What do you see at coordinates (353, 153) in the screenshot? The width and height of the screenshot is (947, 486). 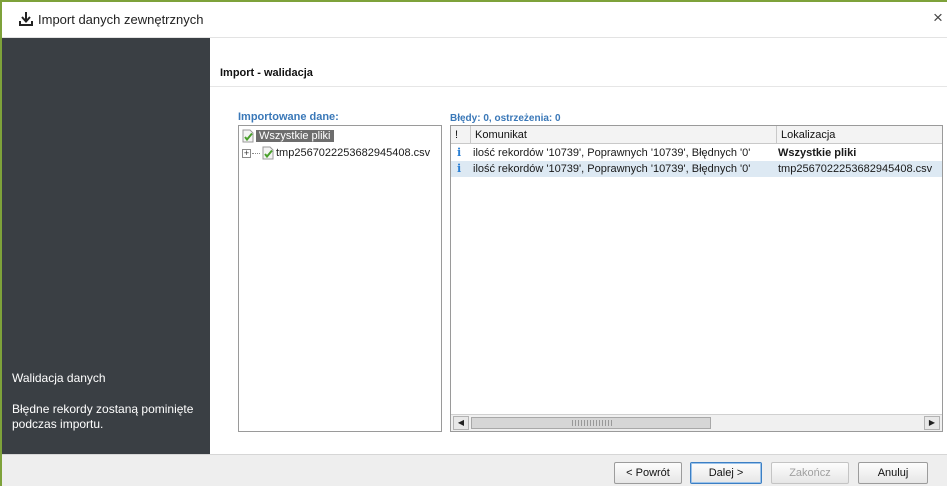 I see `tree-item-label: tmp2567022253682945408.csv` at bounding box center [353, 153].